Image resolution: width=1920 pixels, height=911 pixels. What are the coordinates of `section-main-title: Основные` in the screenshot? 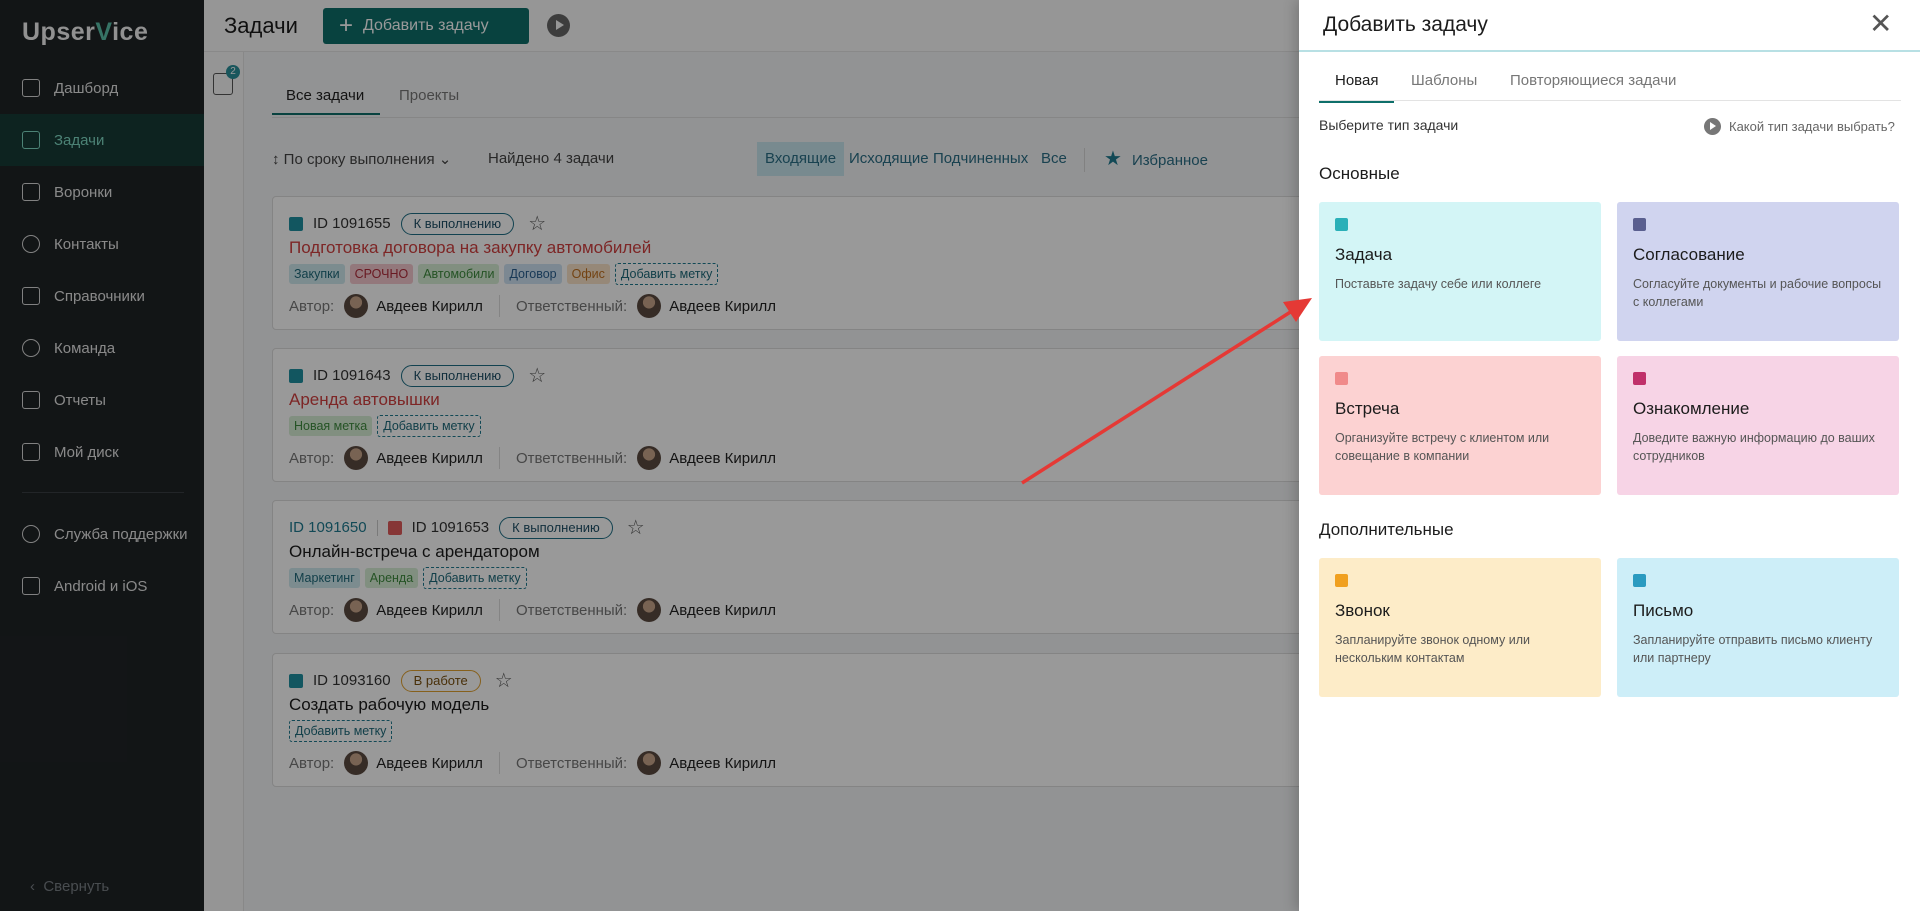 It's located at (1359, 173).